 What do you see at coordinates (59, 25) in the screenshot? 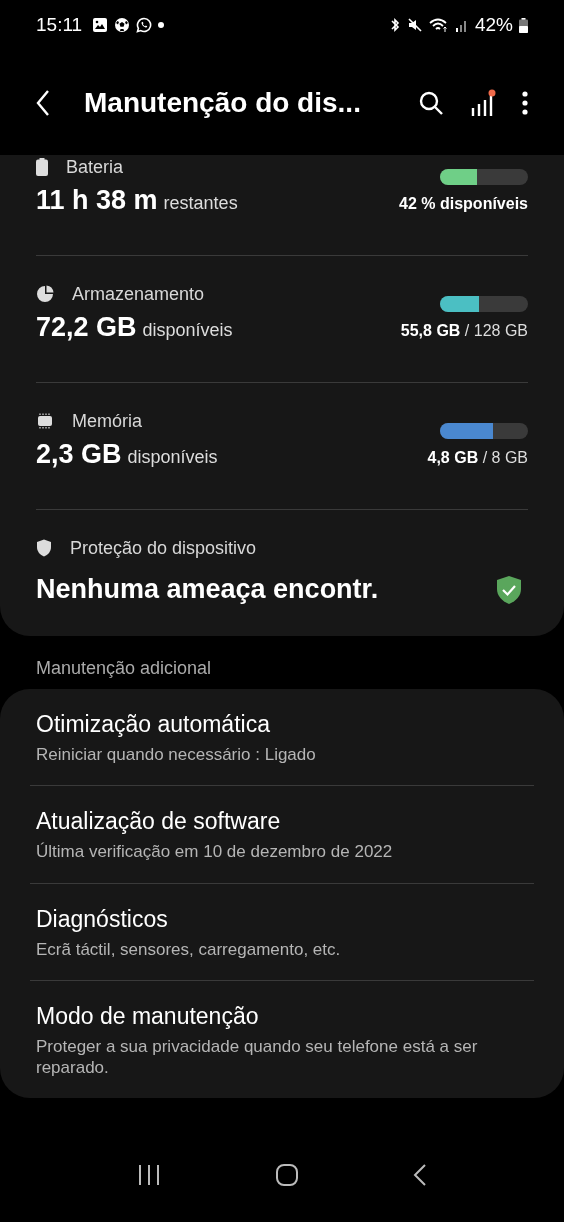
I see `status-time: 15:11` at bounding box center [59, 25].